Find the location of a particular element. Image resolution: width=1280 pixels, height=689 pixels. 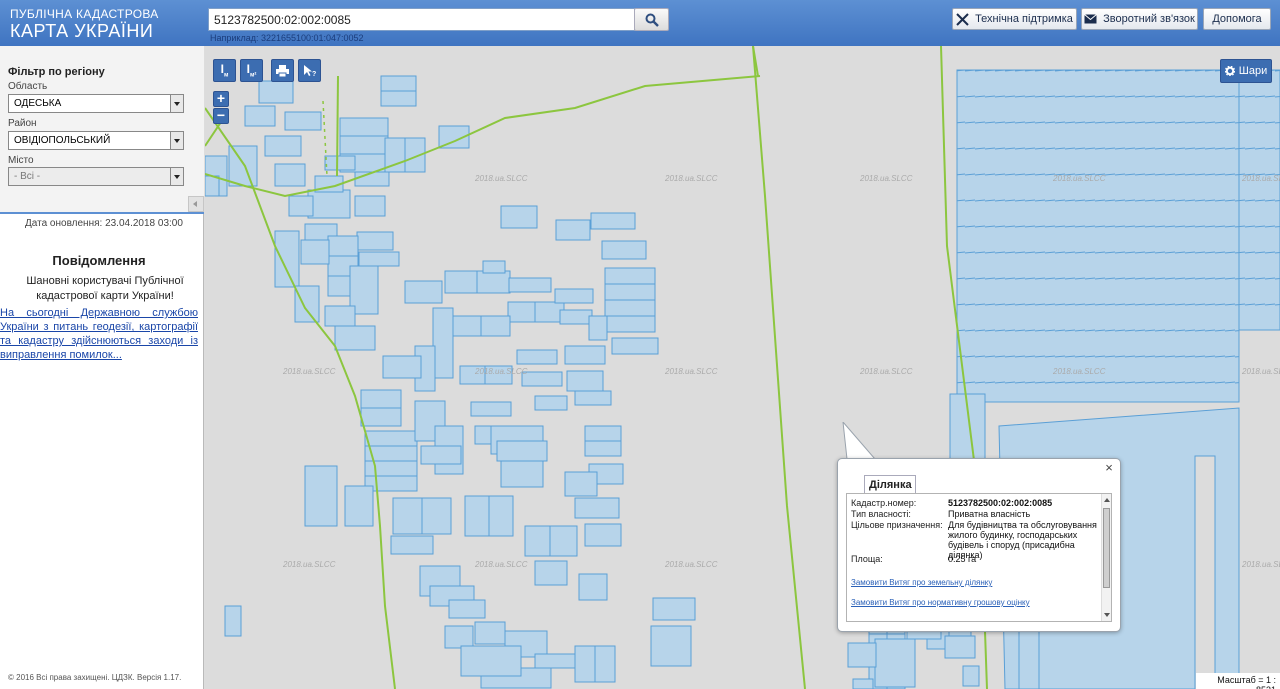

rayon-select: ОВІДІОПОЛЬСЬКИЙ is located at coordinates (96, 140).